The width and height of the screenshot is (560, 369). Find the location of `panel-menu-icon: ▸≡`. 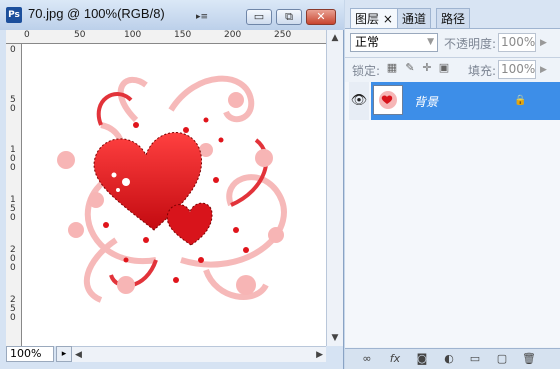

panel-menu-icon: ▸≡ is located at coordinates (204, 17).